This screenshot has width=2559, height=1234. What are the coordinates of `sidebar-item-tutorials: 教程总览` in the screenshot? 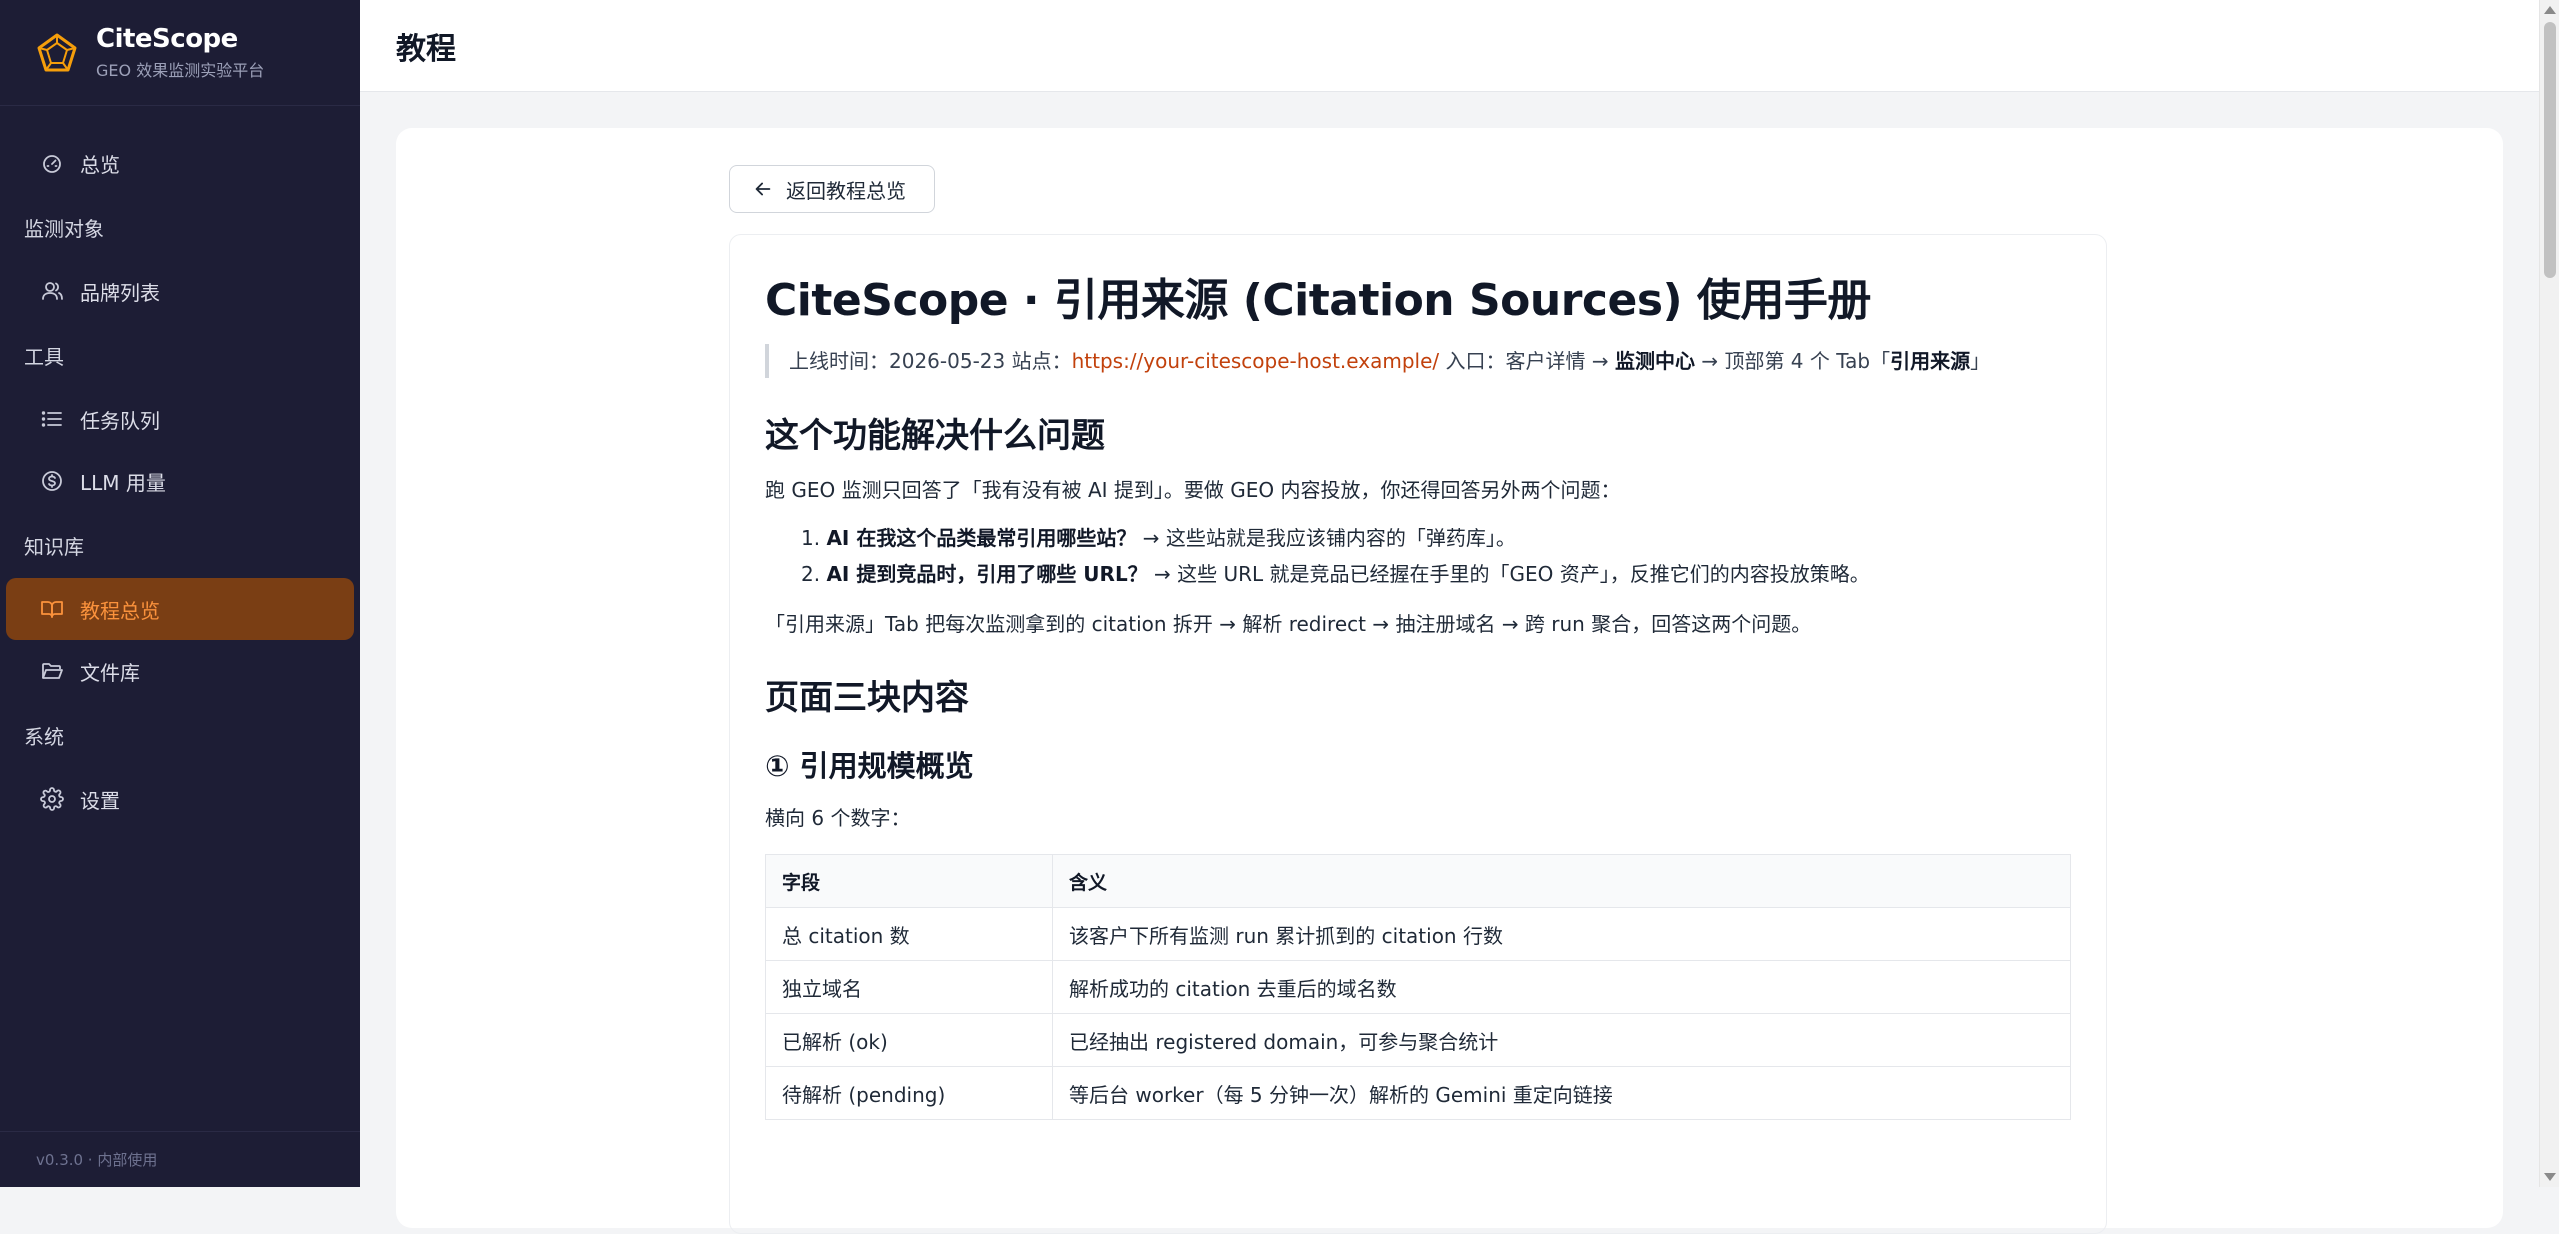 It's located at (180, 609).